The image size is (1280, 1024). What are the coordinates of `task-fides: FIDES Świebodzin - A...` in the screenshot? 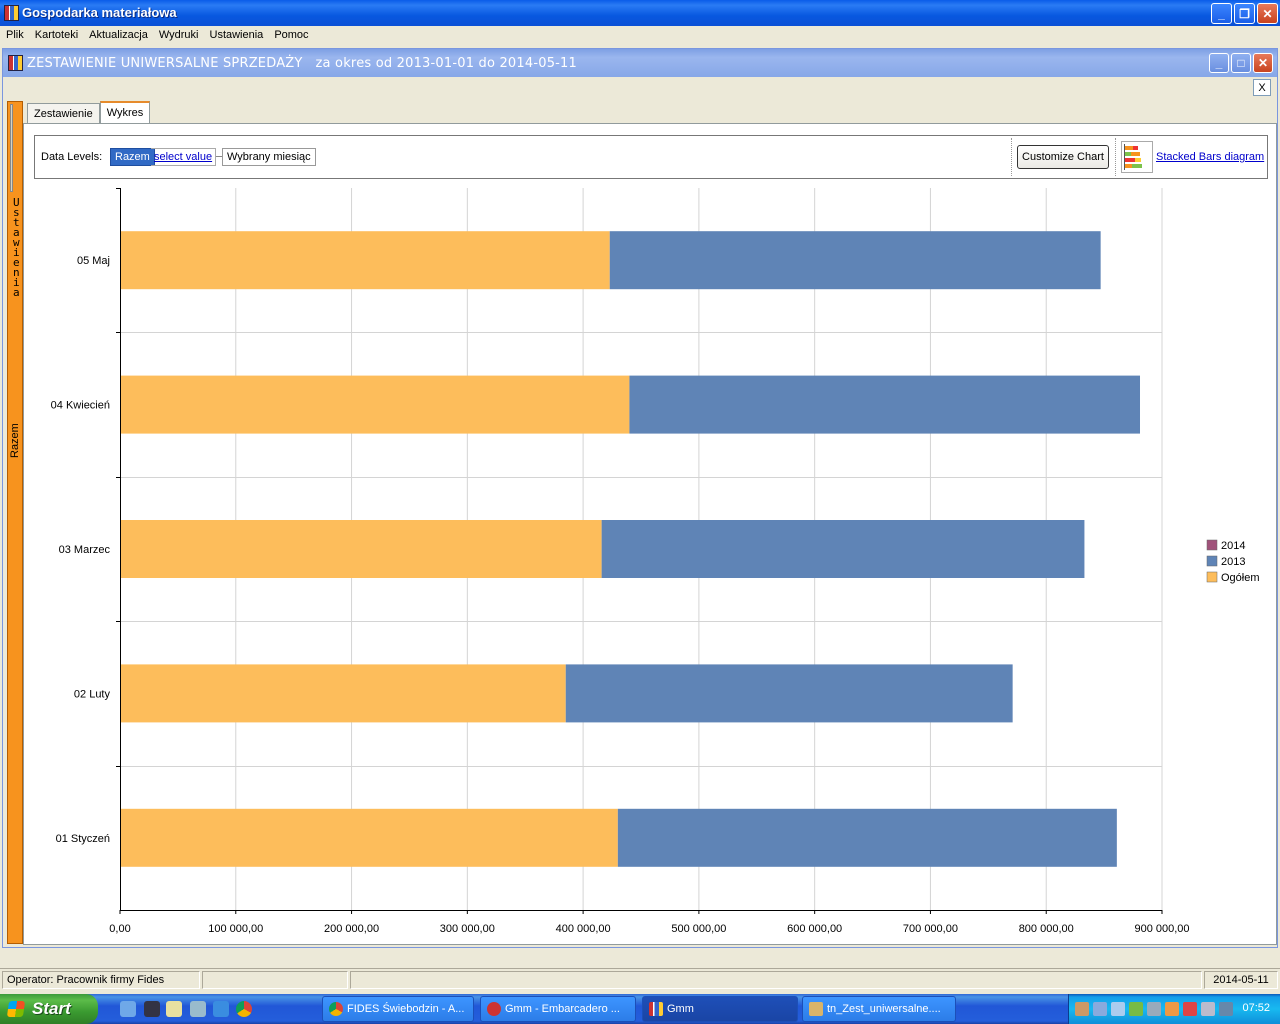 It's located at (398, 1009).